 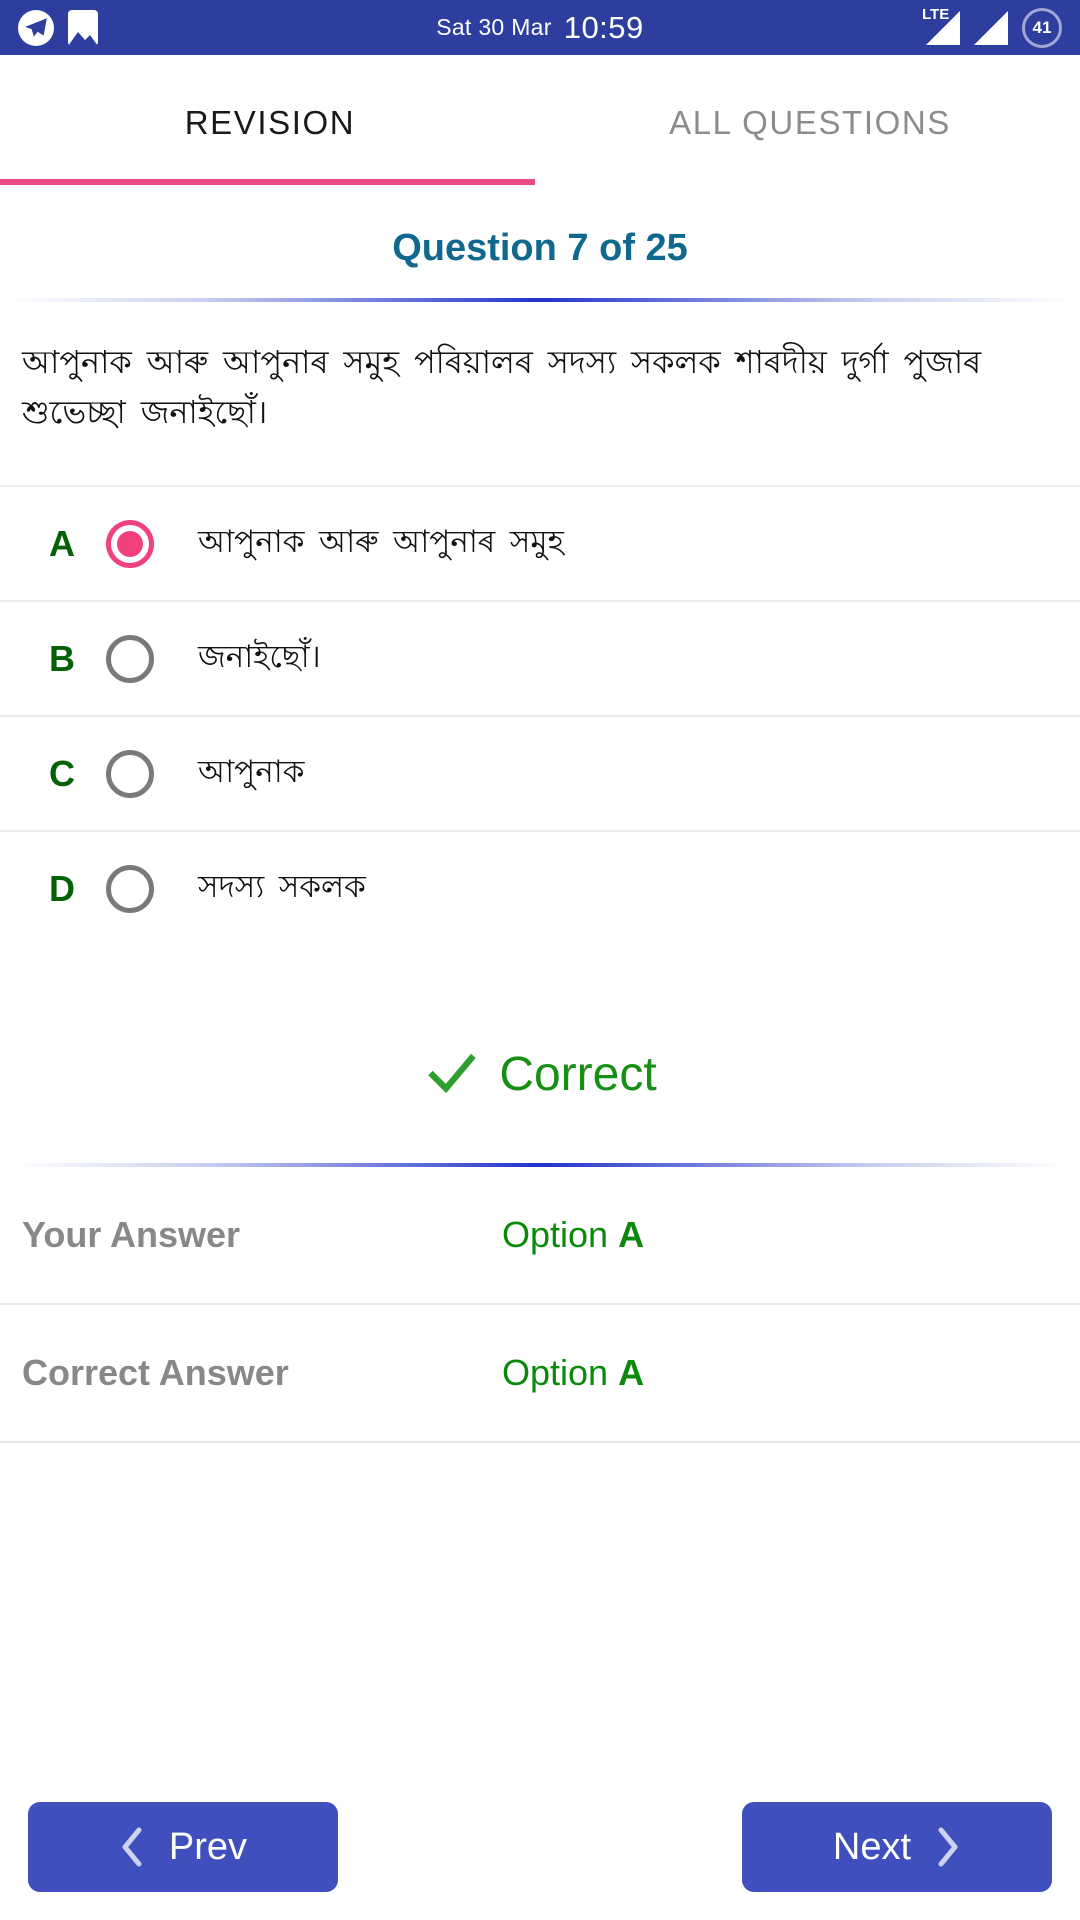 What do you see at coordinates (941, 26) in the screenshot?
I see `lte-signal-icon: LTE` at bounding box center [941, 26].